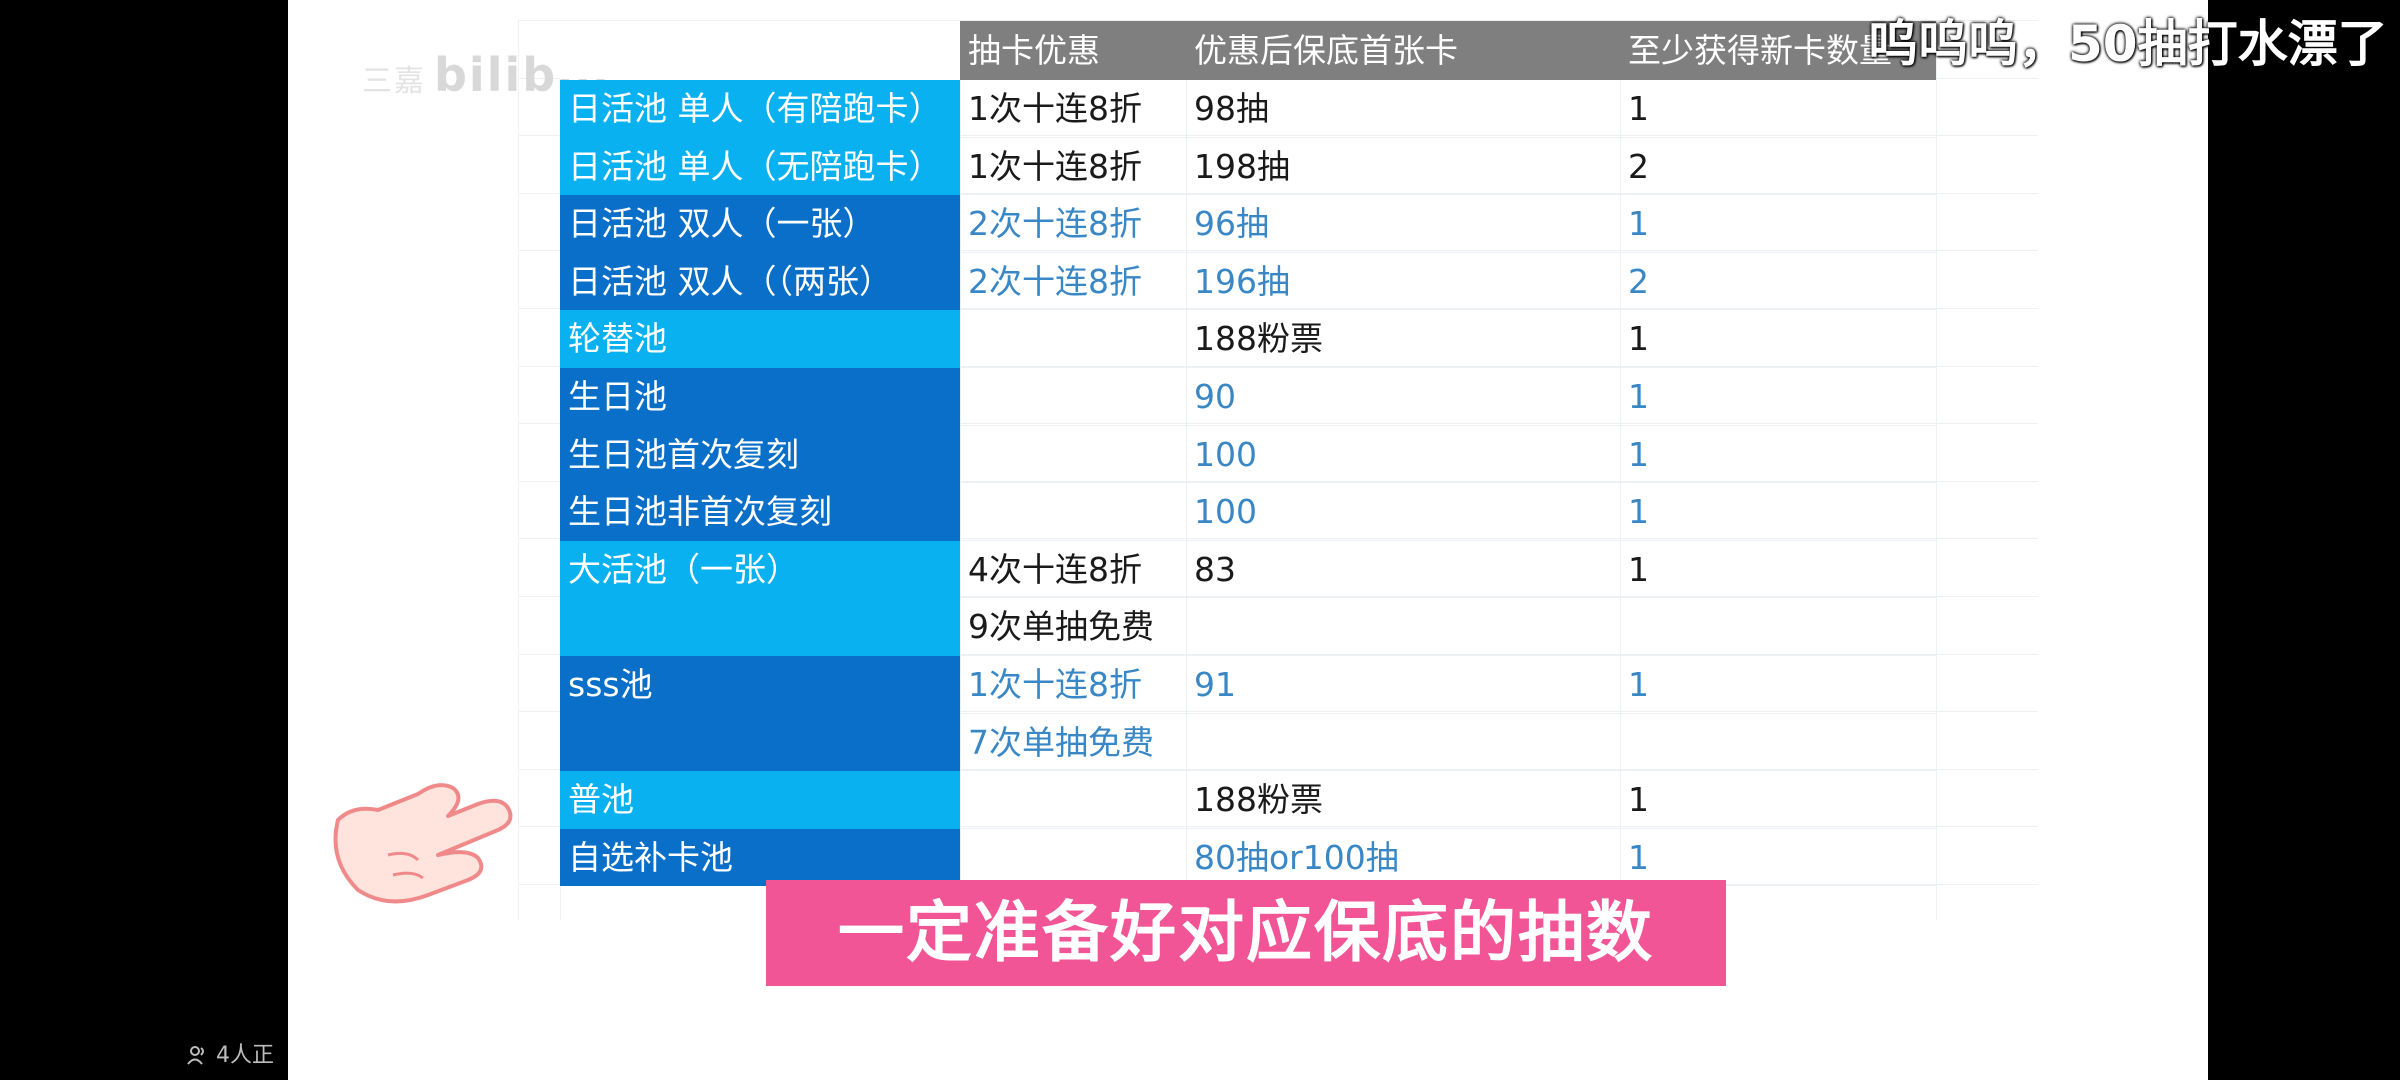  Describe the element at coordinates (760, 396) in the screenshot. I see `pool-name: 生日池` at that location.